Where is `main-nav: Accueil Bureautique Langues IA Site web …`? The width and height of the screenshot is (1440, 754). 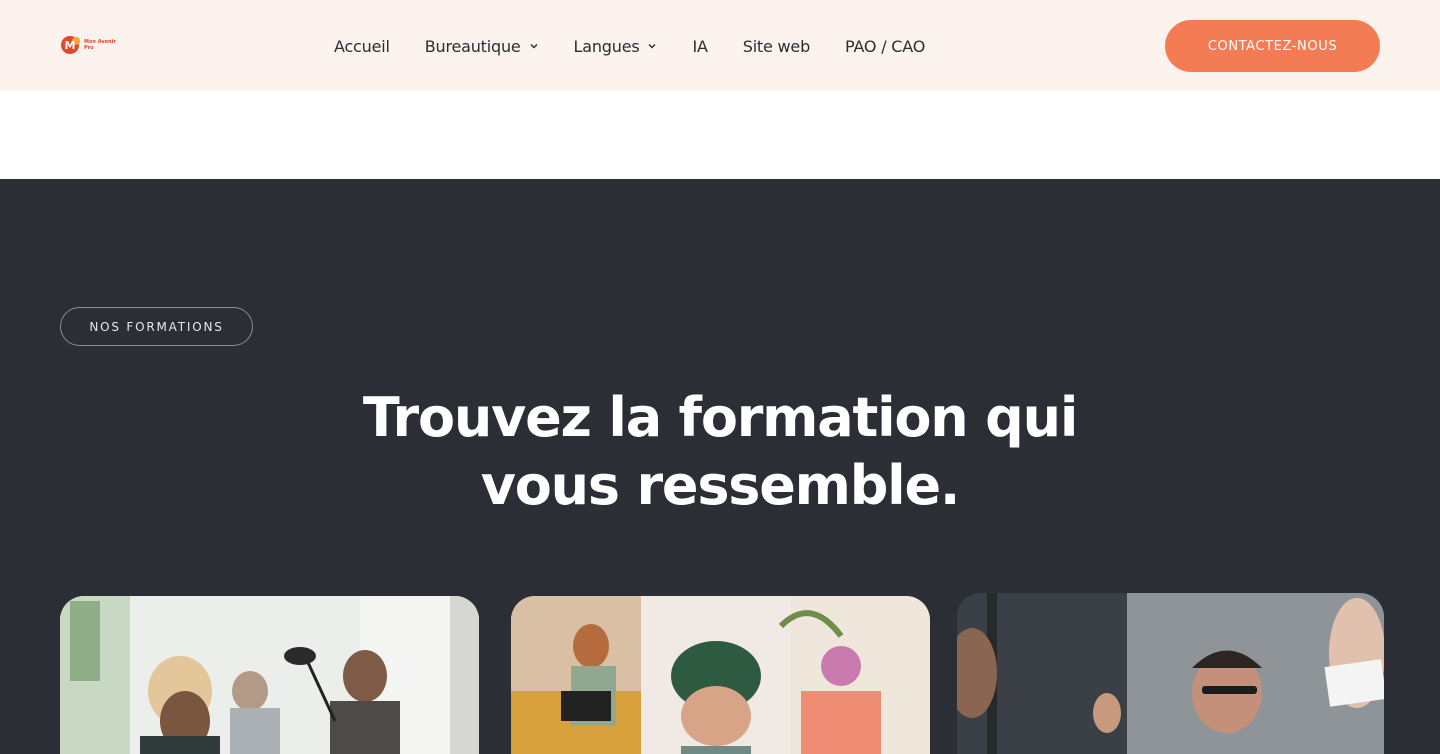
main-nav: Accueil Bureautique Langues IA Site web … is located at coordinates (629, 46).